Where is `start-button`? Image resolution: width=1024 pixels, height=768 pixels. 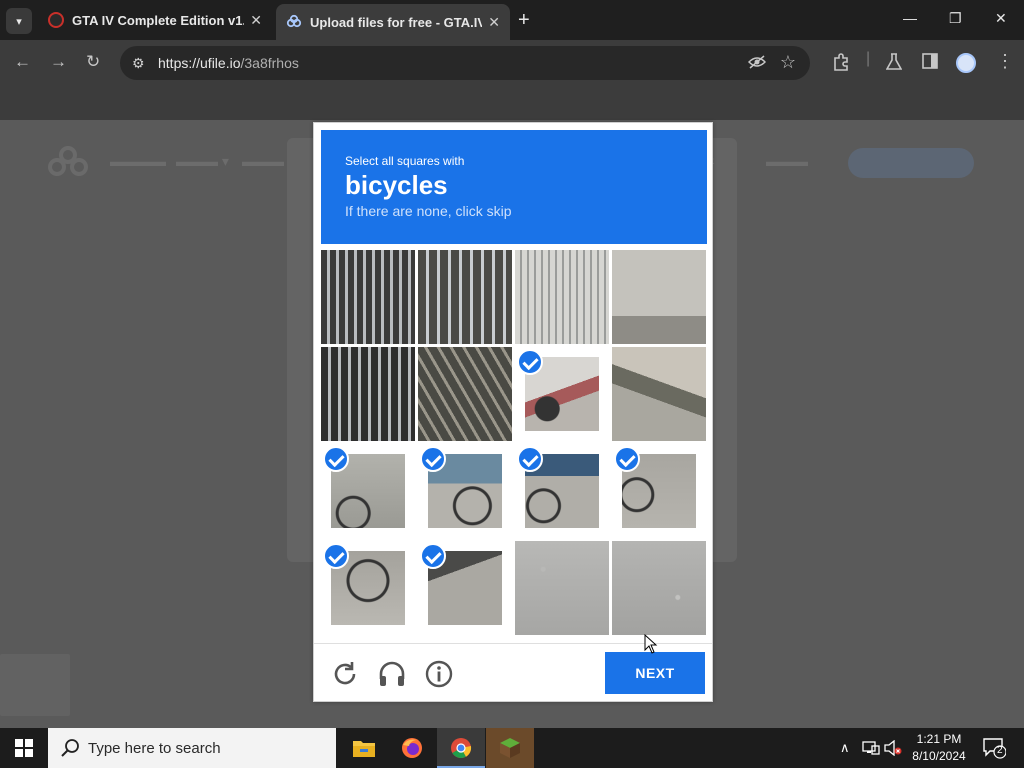
start-button is located at coordinates (24, 748).